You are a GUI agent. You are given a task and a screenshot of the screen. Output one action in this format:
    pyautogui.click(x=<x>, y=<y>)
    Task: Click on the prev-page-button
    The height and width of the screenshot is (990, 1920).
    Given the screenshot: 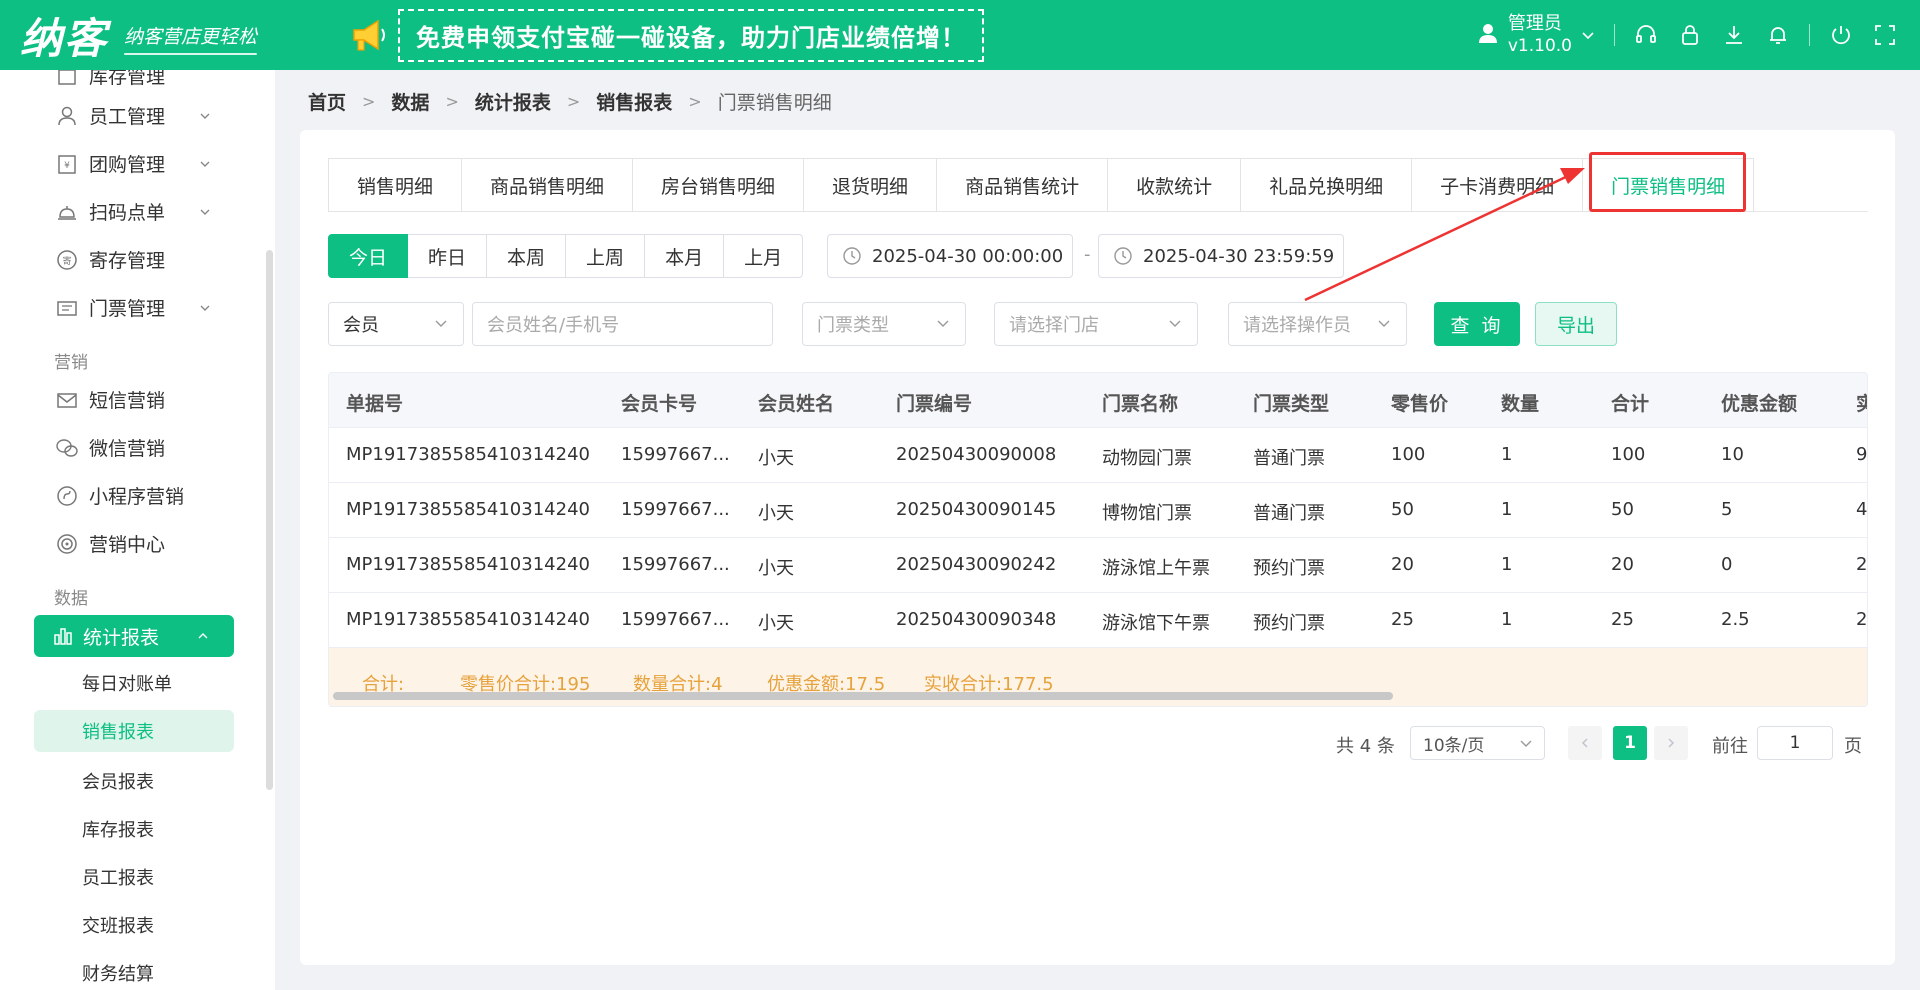 What is the action you would take?
    pyautogui.click(x=1585, y=743)
    